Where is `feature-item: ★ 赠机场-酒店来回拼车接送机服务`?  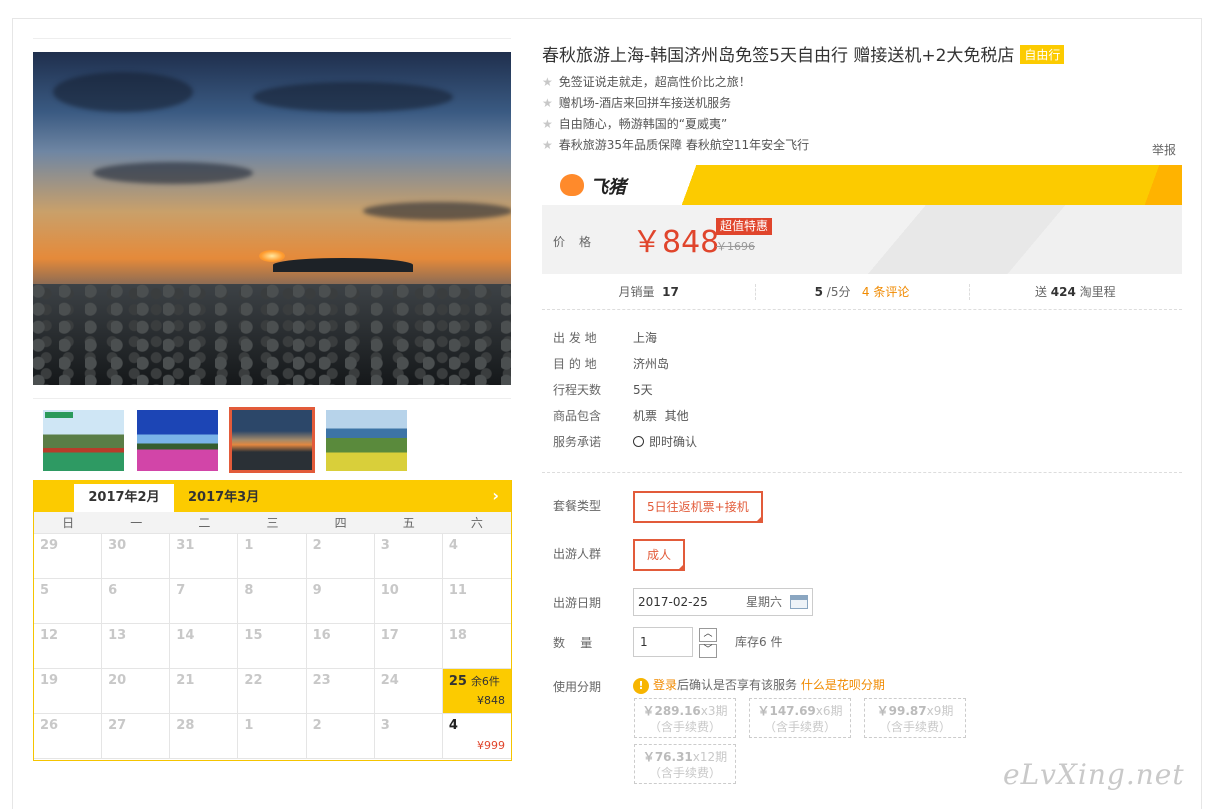 feature-item: ★ 赠机场-酒店来回拼车接送机服务 is located at coordinates (675, 103).